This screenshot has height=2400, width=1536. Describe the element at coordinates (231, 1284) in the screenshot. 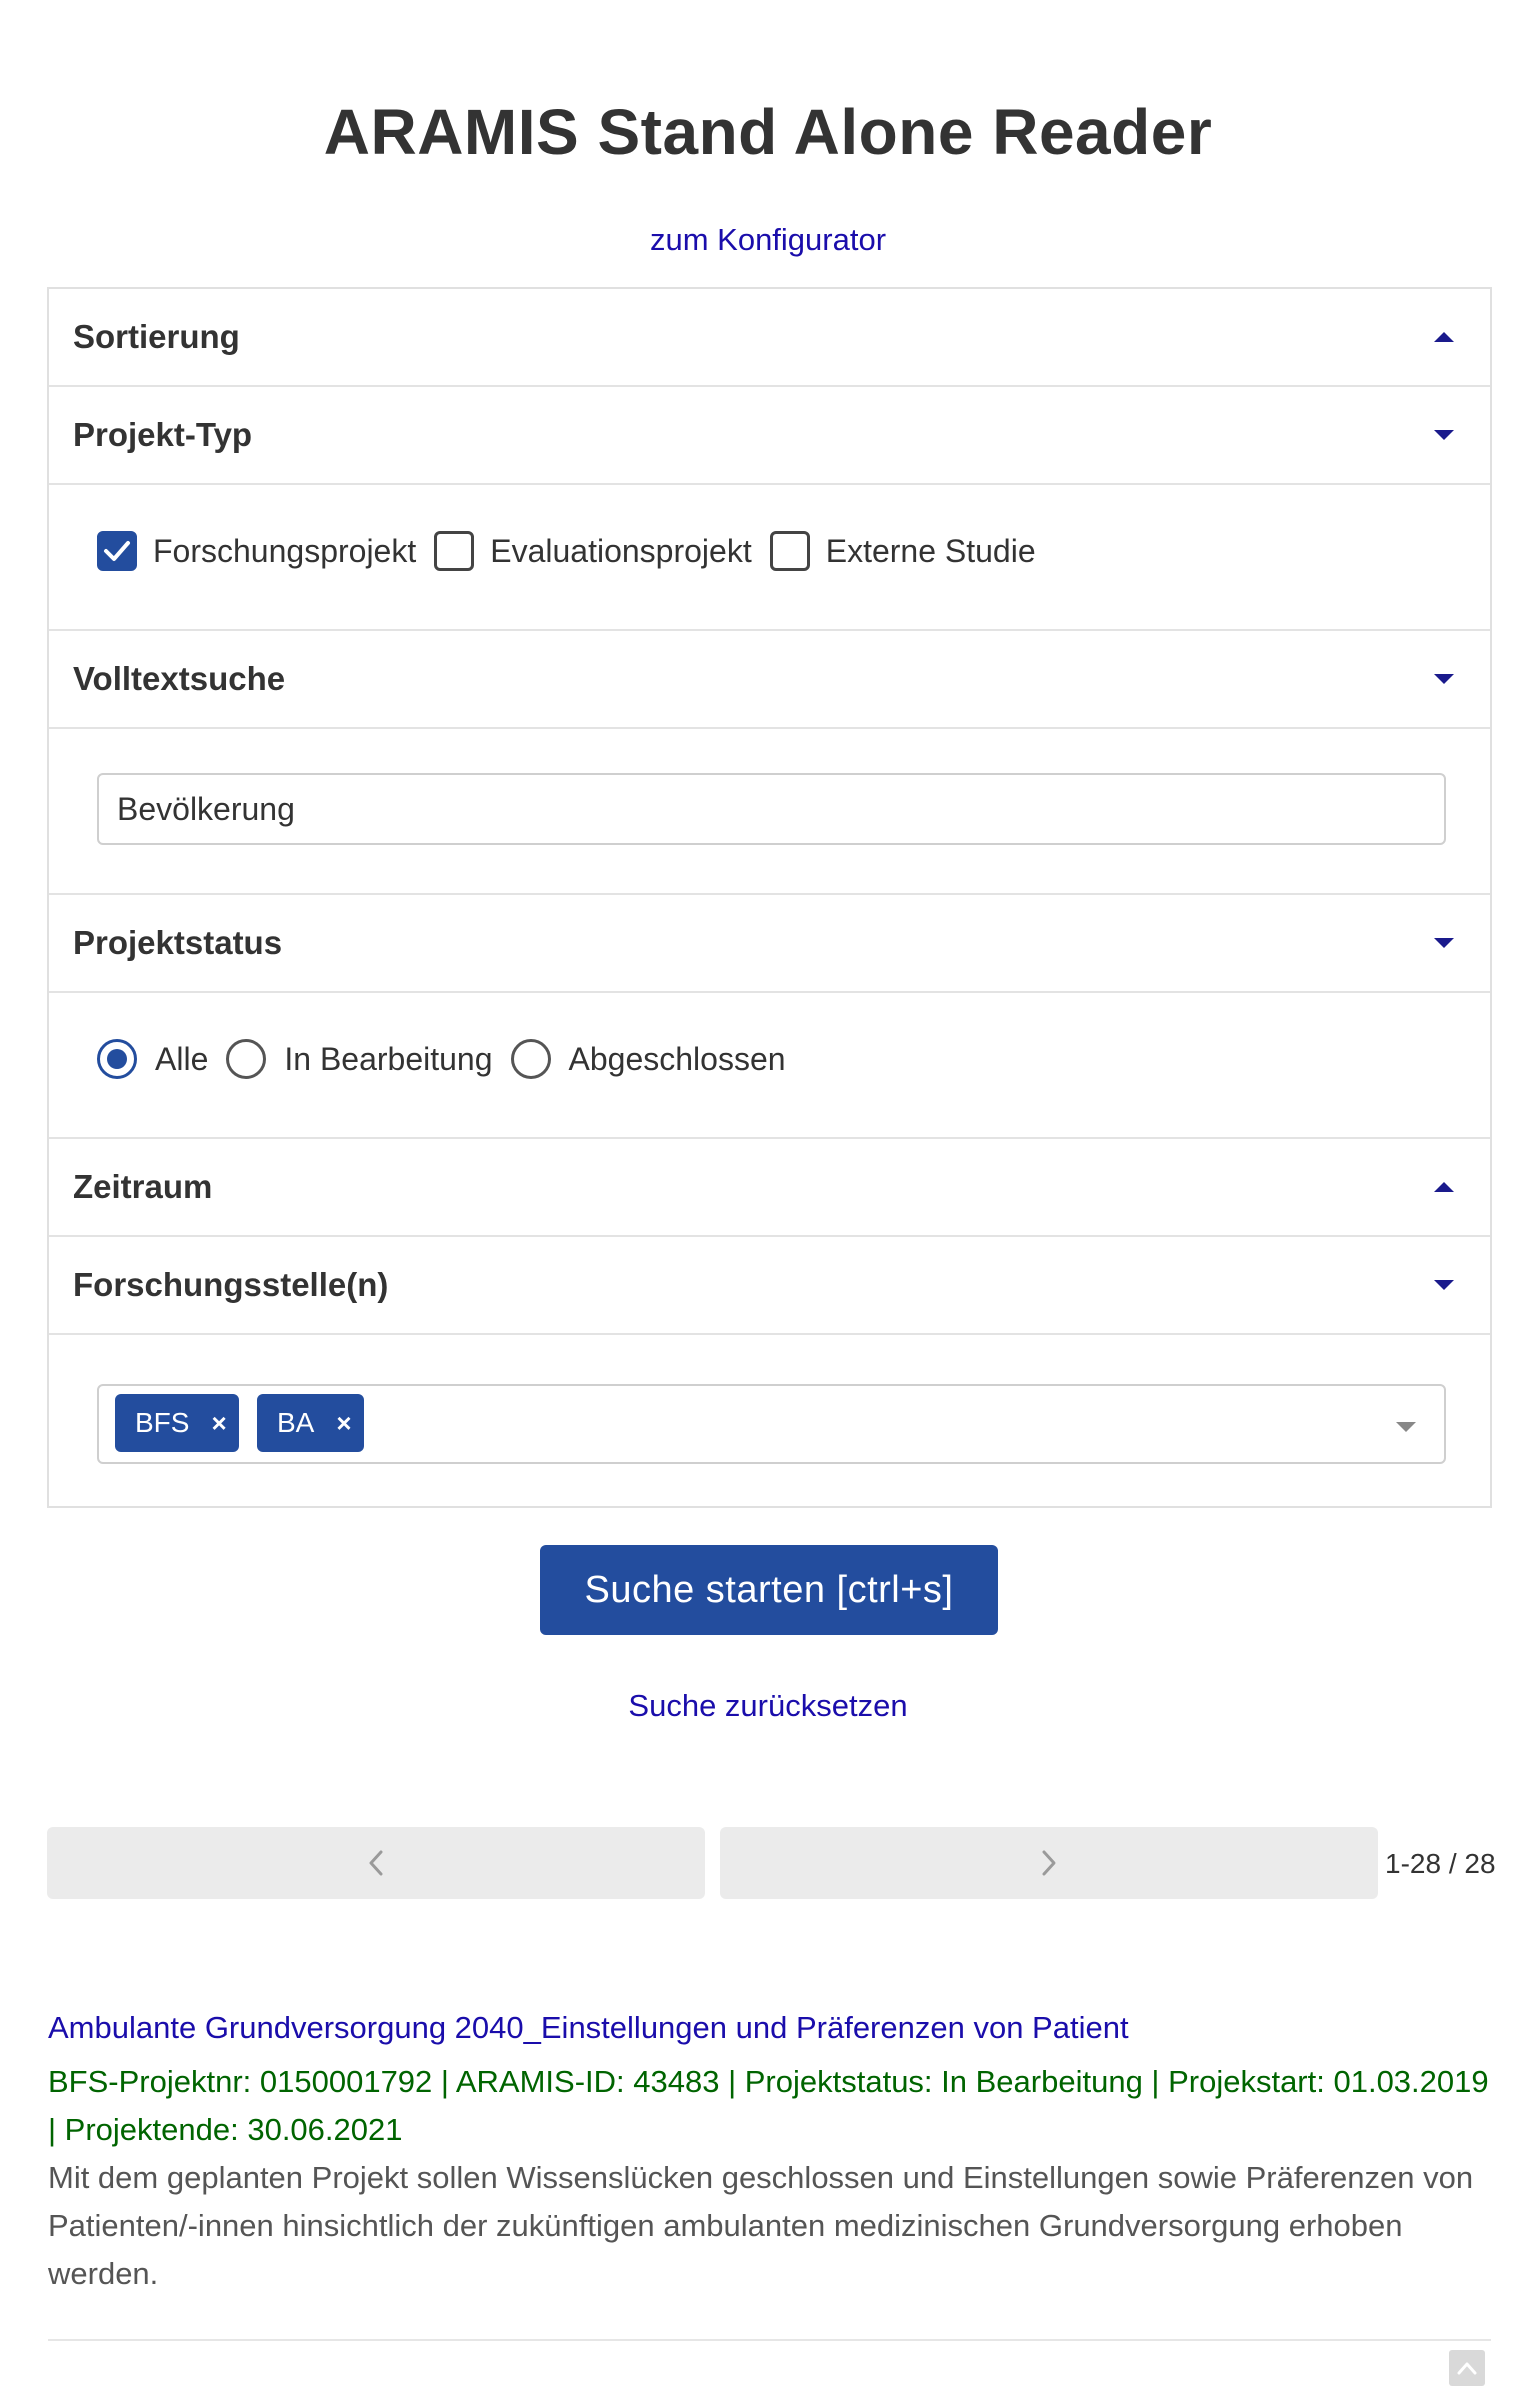

I see `section-research-units-label: Forschungsstelle(n)` at that location.